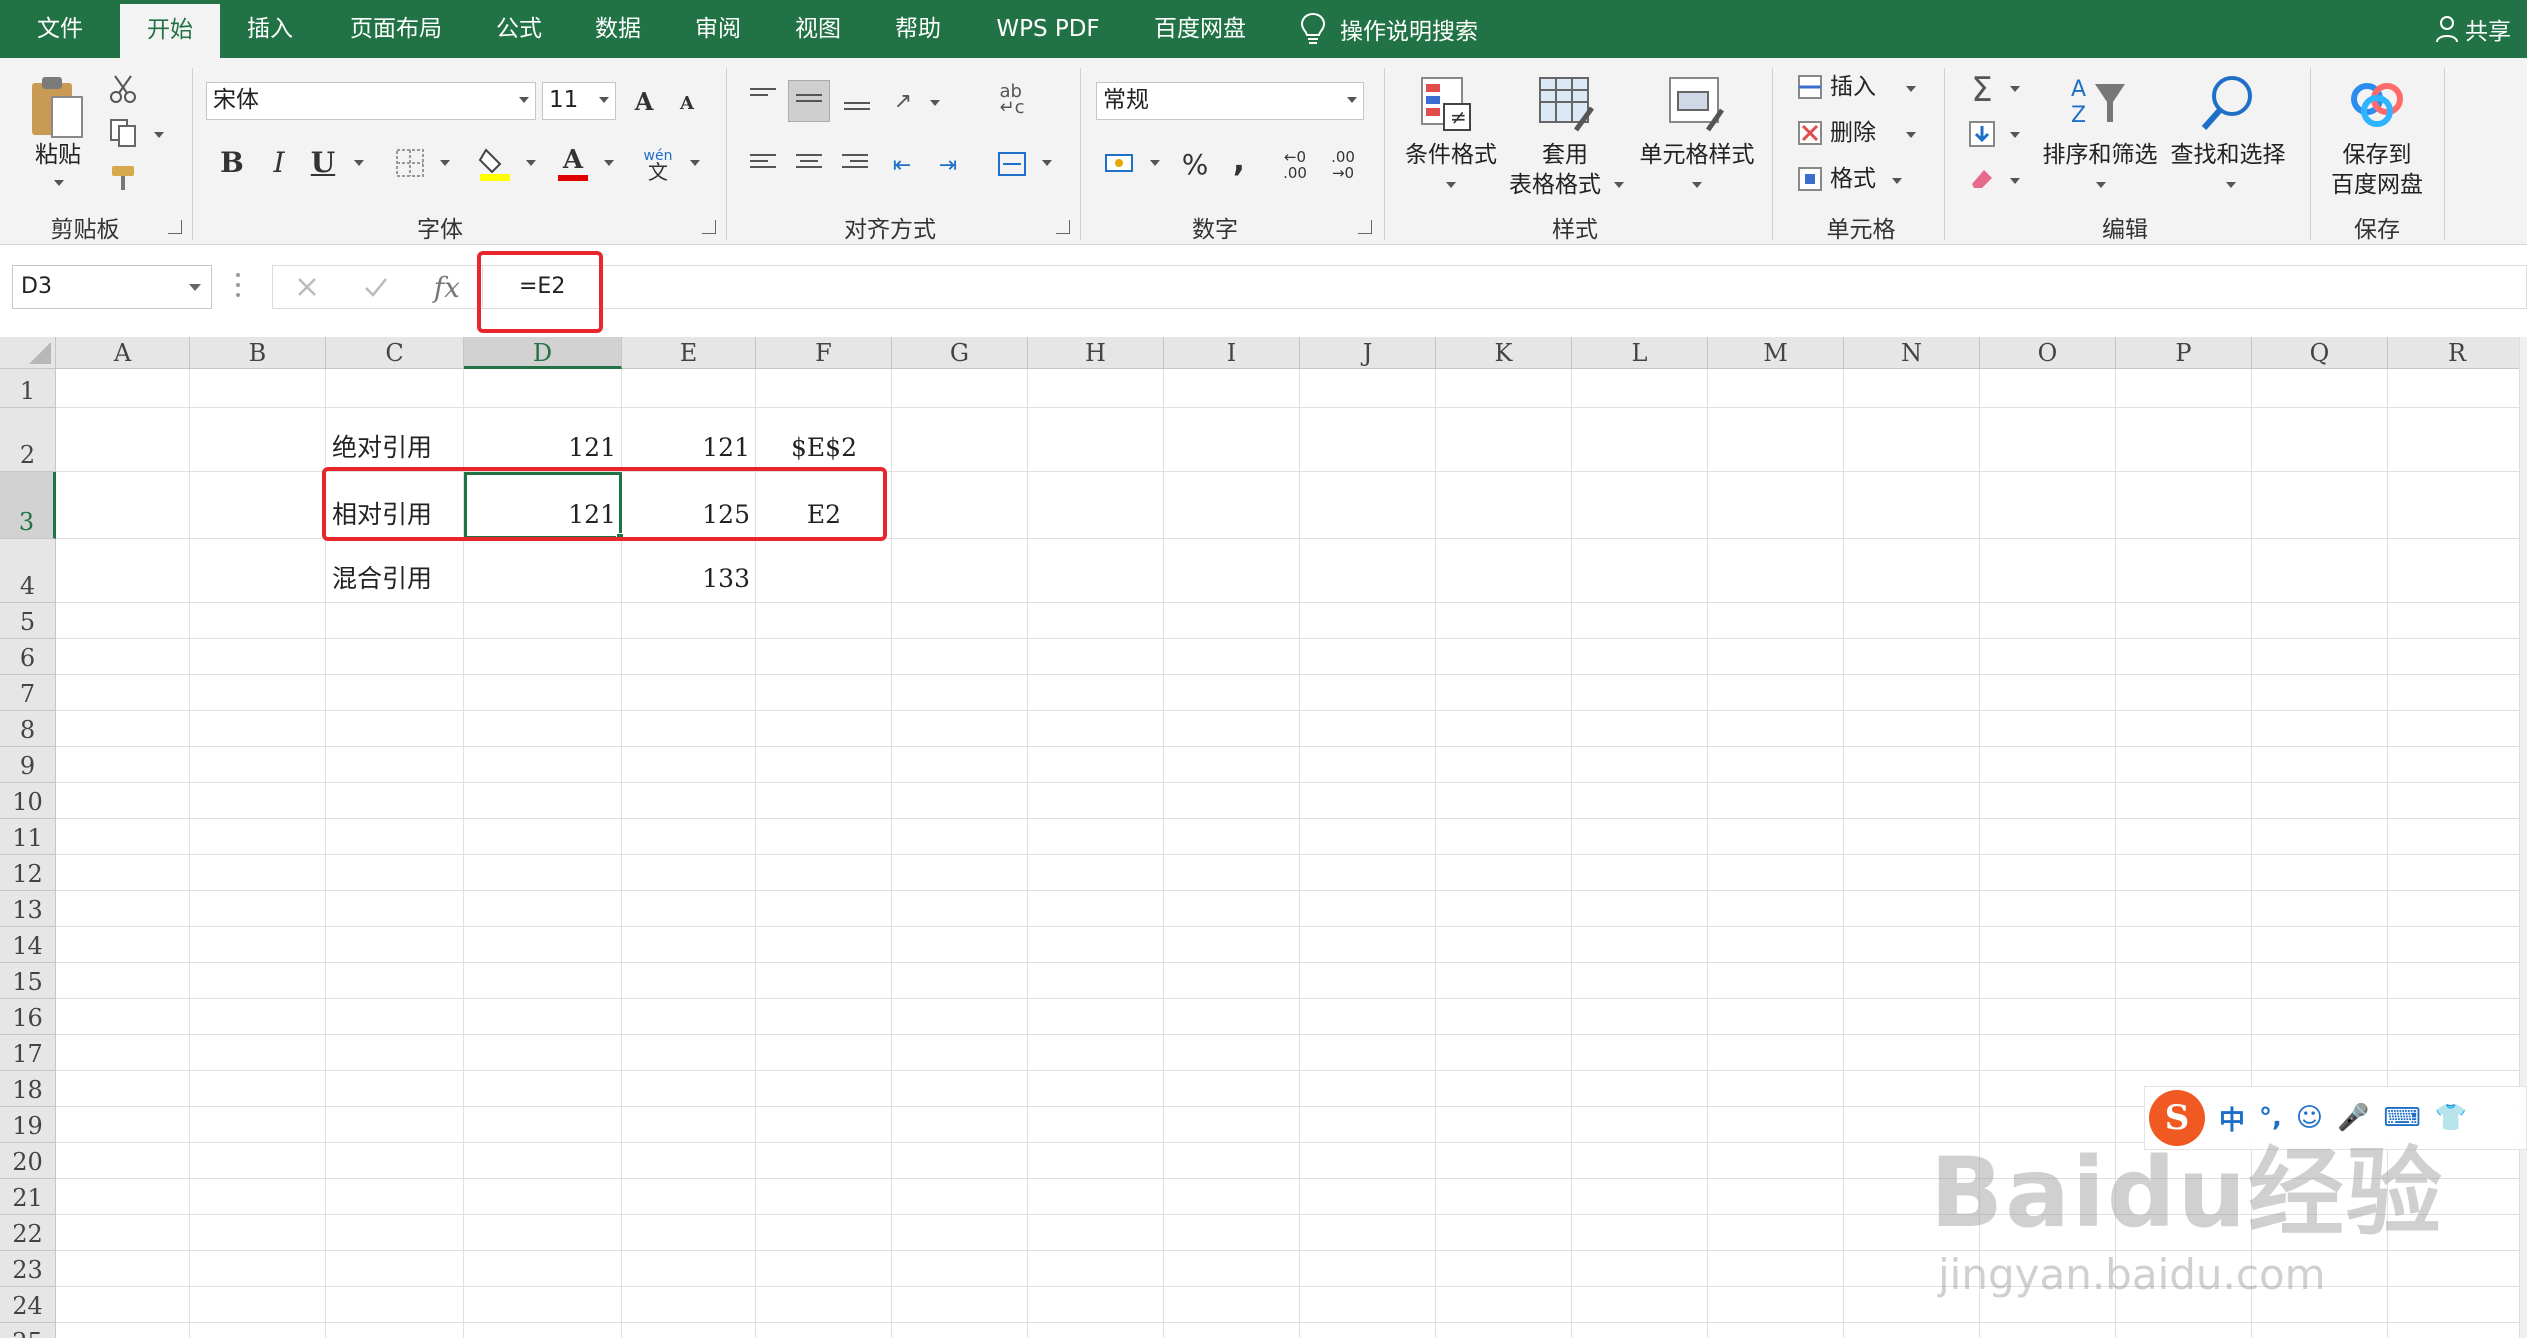 The width and height of the screenshot is (2527, 1338). I want to click on cut-button, so click(123, 89).